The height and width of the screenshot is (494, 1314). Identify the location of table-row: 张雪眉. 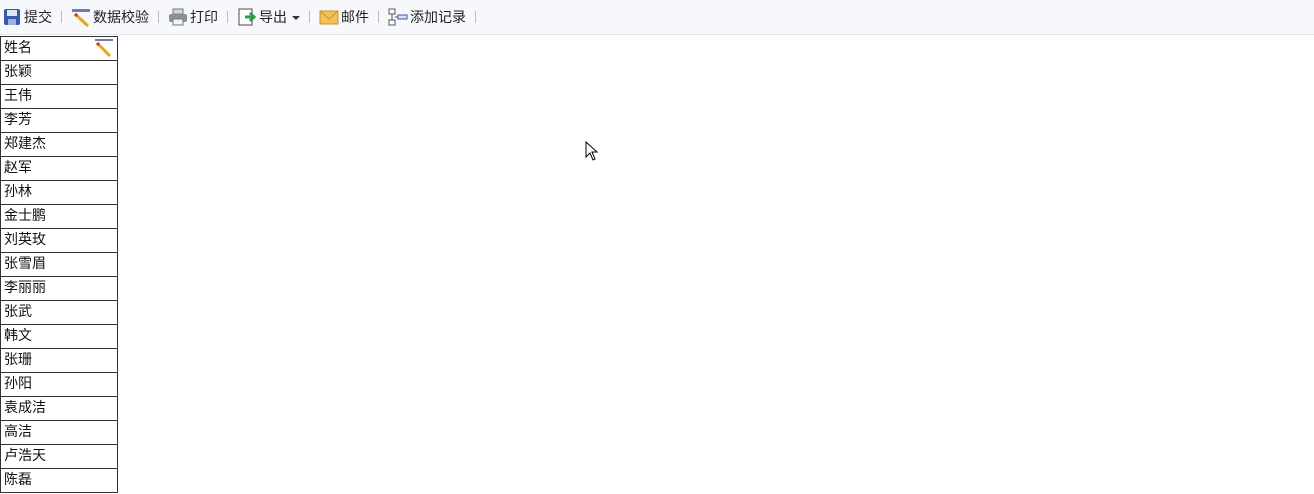
(59, 265).